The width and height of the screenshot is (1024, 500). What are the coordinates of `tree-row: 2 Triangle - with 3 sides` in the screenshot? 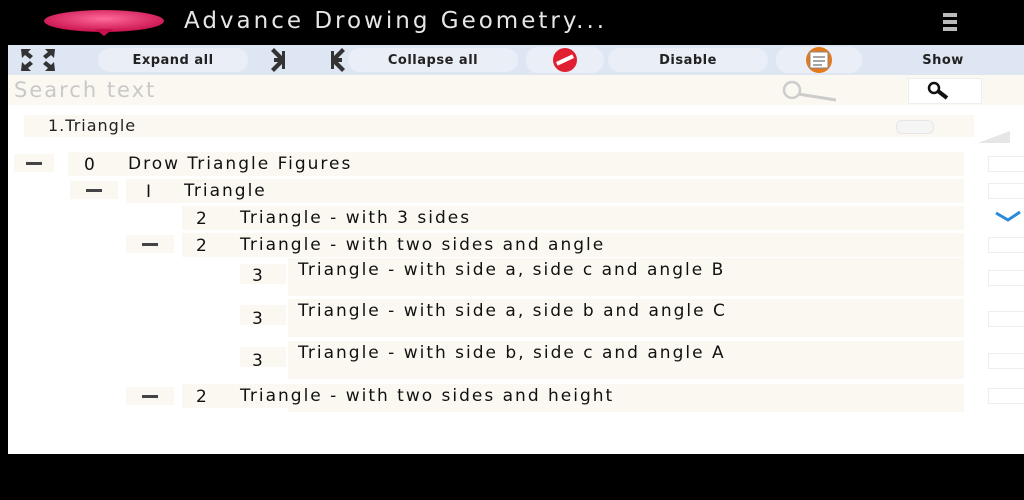 It's located at (516, 217).